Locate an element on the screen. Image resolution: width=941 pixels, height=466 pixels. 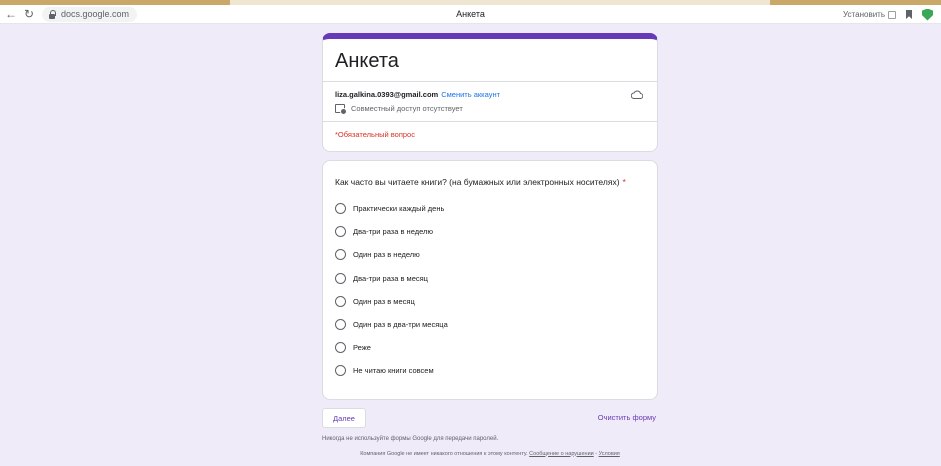
install-icon is located at coordinates (892, 14).